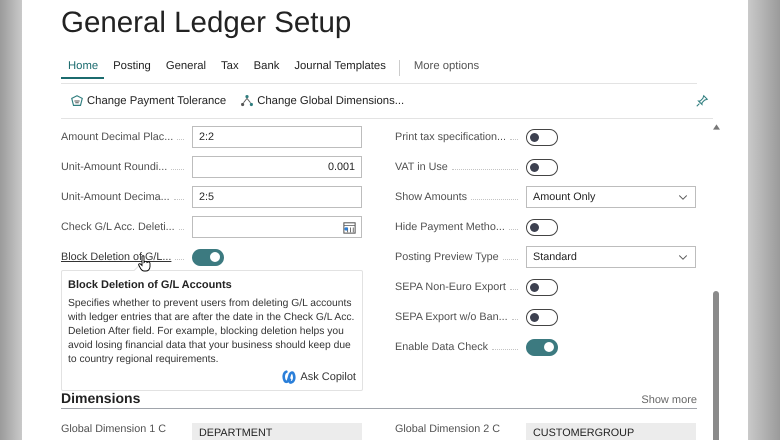 This screenshot has height=440, width=780. I want to click on input-field: 2:2, so click(277, 137).